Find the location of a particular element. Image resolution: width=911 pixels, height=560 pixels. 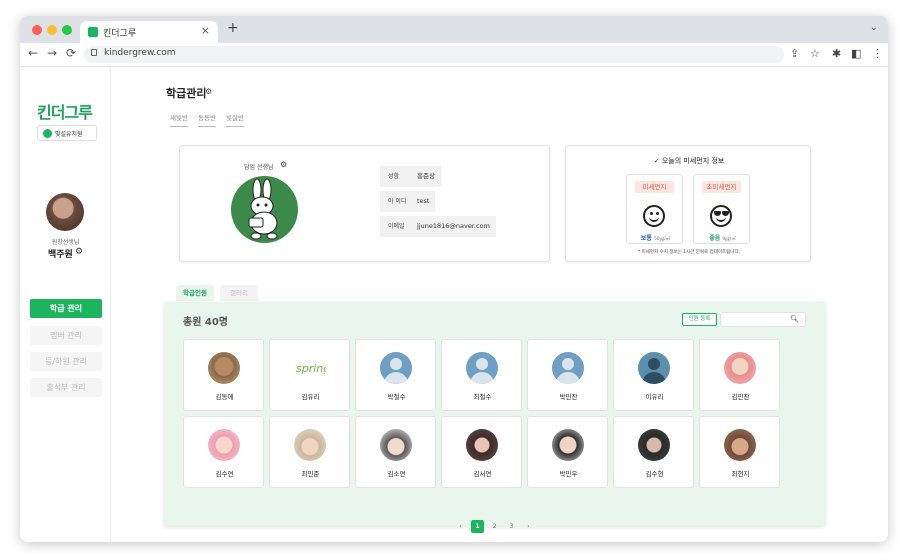

member-card: 김수연 is located at coordinates (223, 452).